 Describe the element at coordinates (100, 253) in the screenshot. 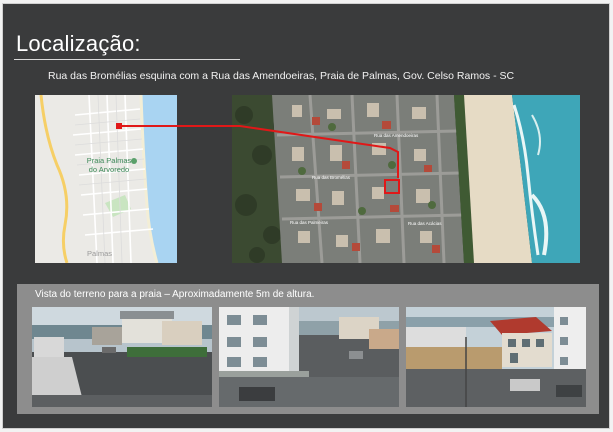

I see `town-label: Palmas` at that location.